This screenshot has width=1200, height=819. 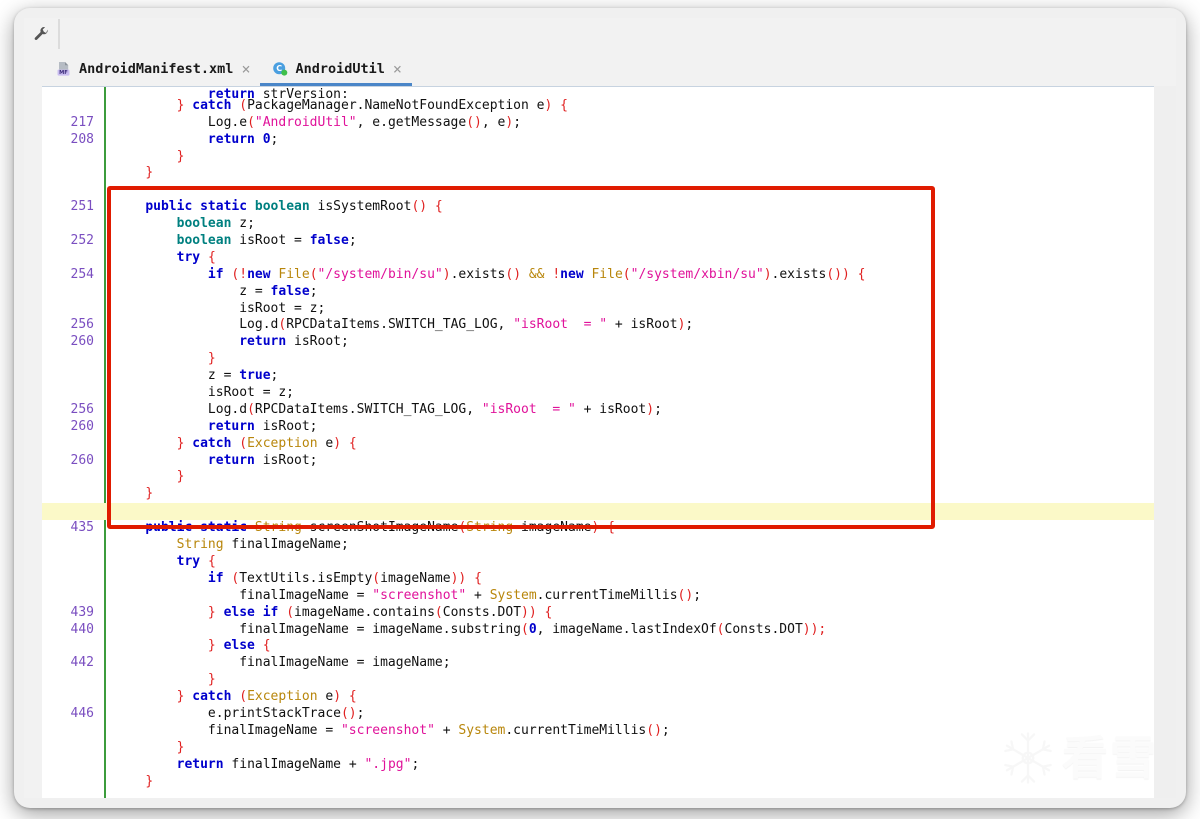 I want to click on code-line-text: try {, so click(x=196, y=257).